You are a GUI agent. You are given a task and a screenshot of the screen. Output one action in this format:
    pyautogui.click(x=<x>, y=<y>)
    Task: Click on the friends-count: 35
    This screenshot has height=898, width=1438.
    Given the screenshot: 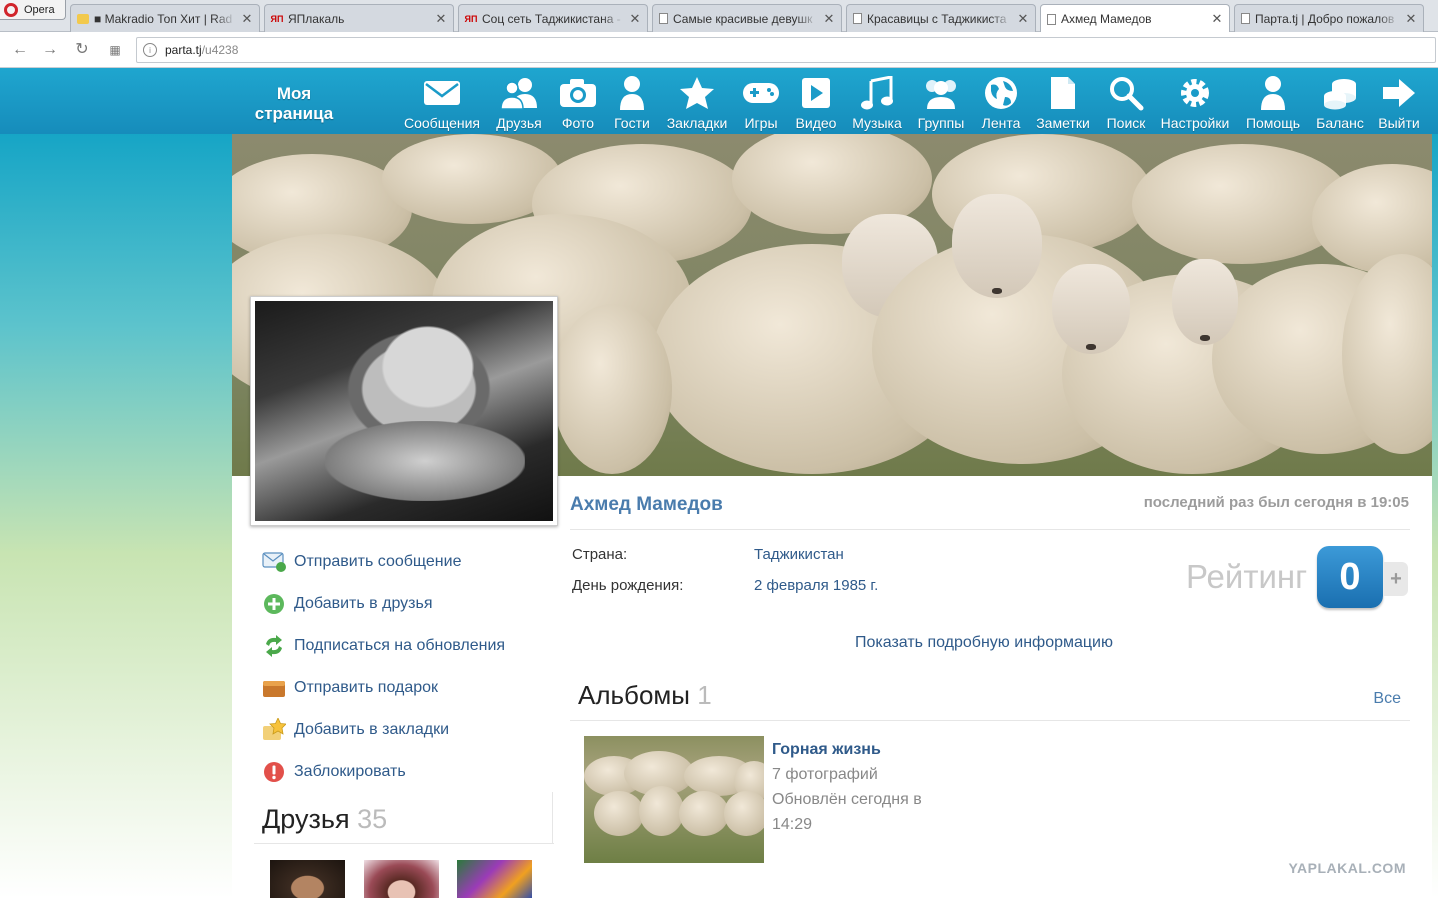 What is the action you would take?
    pyautogui.click(x=372, y=819)
    